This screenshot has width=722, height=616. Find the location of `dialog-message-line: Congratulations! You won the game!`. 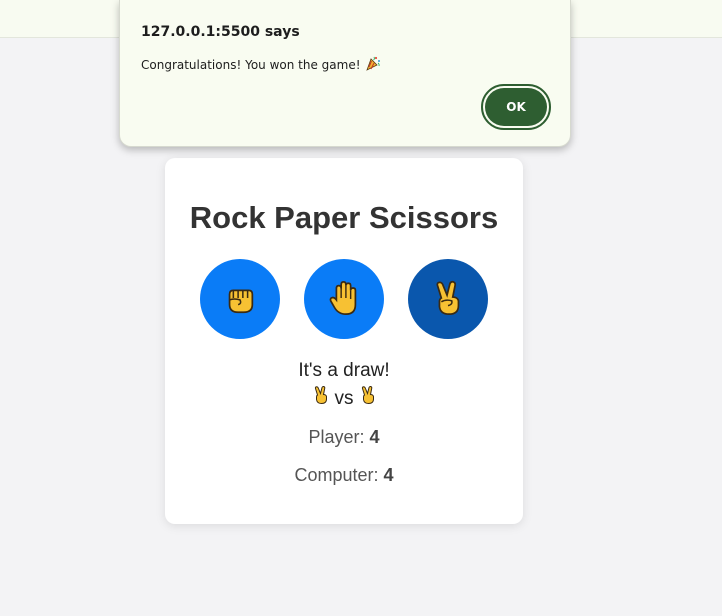

dialog-message-line: Congratulations! You won the game! is located at coordinates (261, 64).